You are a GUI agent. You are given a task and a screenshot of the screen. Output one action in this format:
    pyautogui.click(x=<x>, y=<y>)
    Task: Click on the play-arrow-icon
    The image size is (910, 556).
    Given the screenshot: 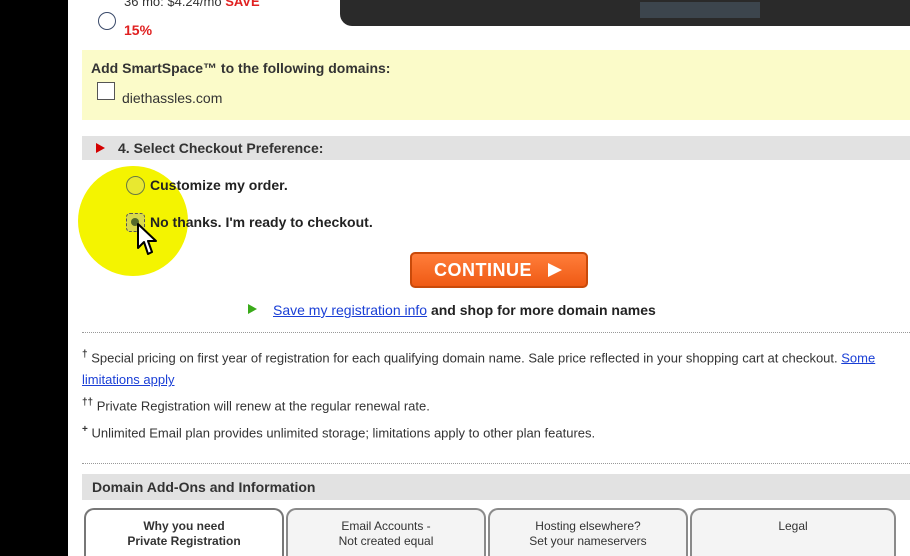 What is the action you would take?
    pyautogui.click(x=555, y=270)
    